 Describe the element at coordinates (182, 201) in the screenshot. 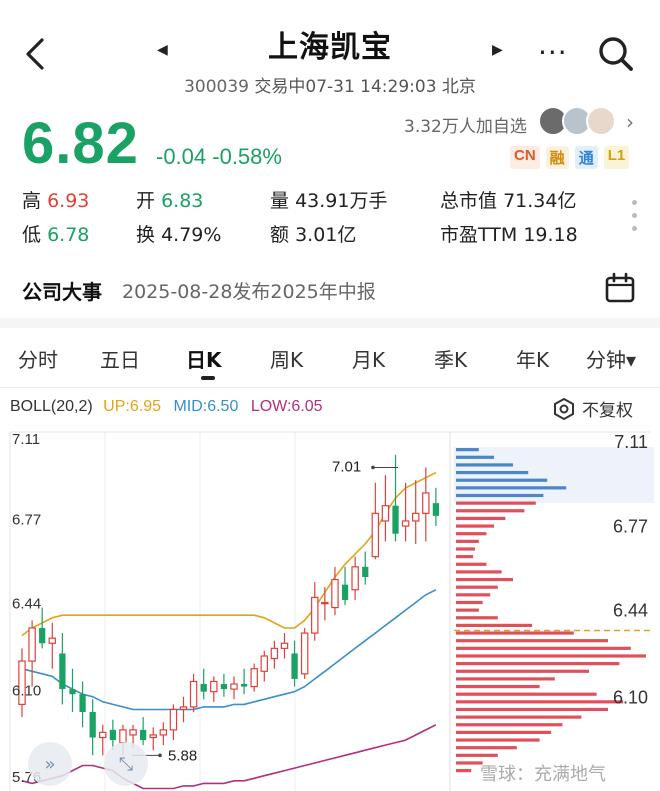

I see `stat-value: 6.83` at that location.